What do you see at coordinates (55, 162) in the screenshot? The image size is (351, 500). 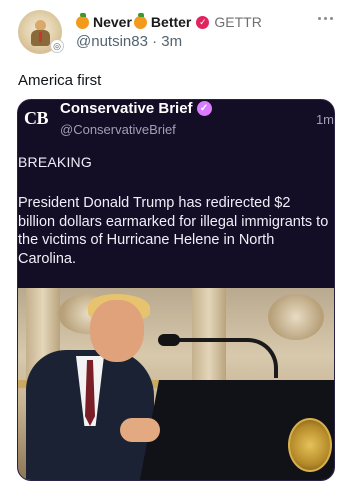 I see `breaking-label: BREAKING` at bounding box center [55, 162].